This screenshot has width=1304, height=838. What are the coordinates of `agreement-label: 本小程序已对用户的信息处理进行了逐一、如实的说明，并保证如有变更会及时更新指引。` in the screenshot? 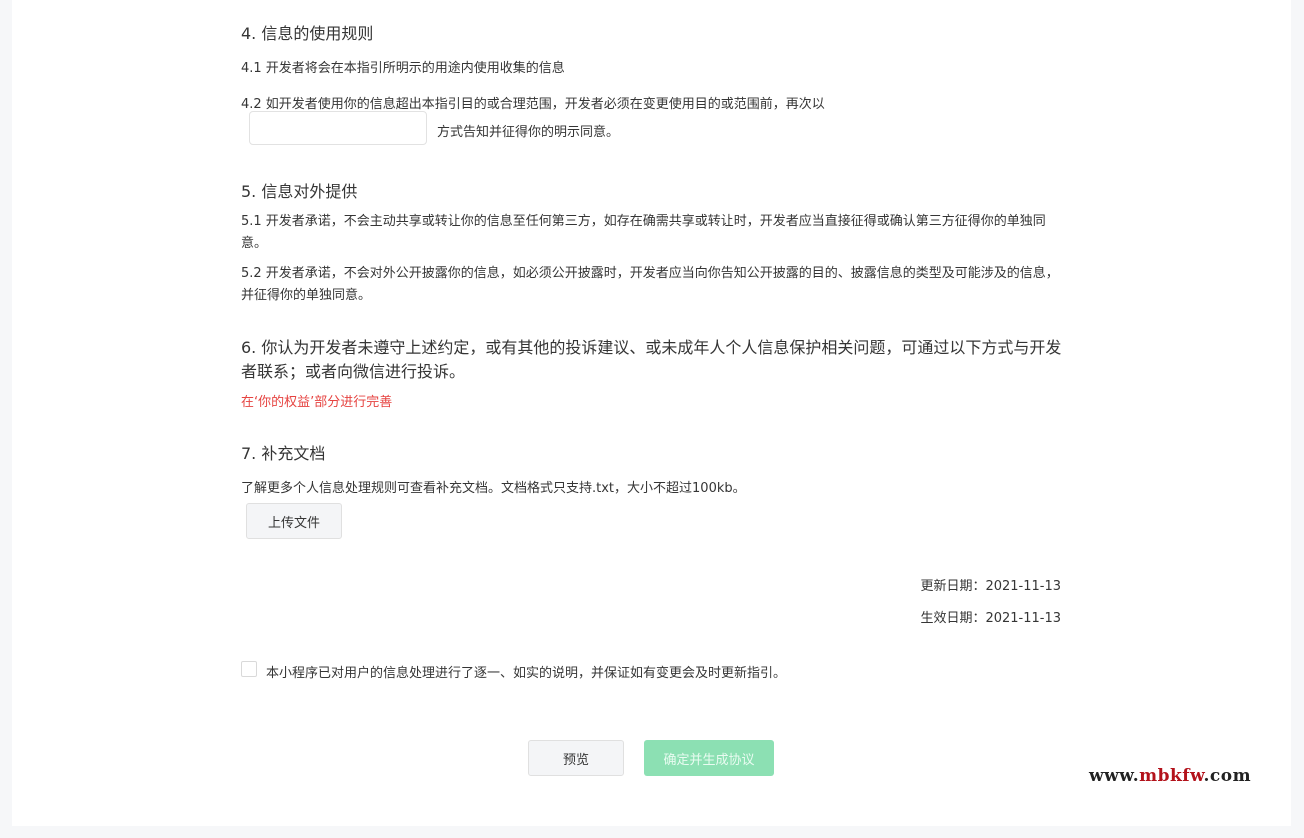 It's located at (526, 673).